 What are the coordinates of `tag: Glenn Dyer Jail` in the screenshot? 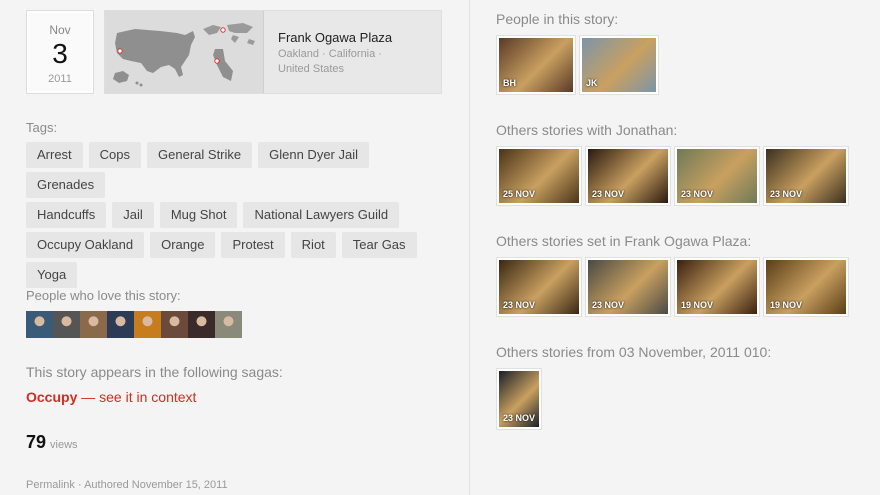 It's located at (313, 155).